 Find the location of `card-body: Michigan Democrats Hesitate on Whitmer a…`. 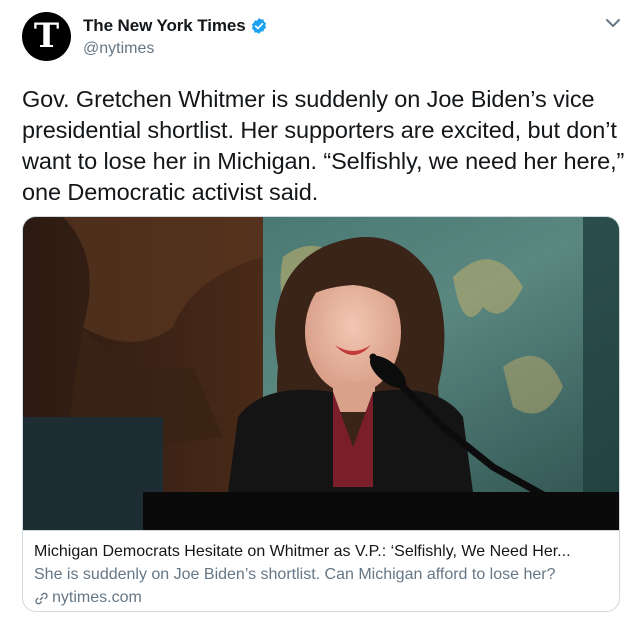

card-body: Michigan Democrats Hesitate on Whitmer a… is located at coordinates (321, 570).